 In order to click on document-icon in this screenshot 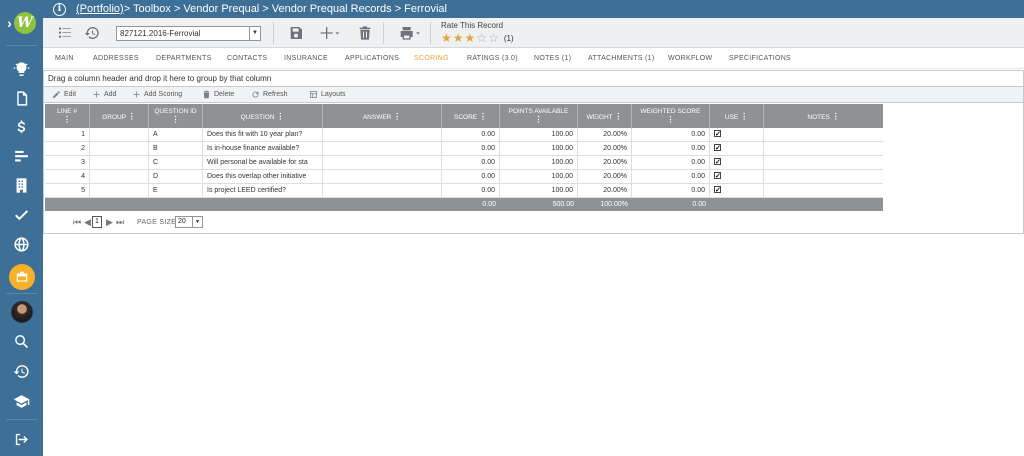, I will do `click(21, 98)`.